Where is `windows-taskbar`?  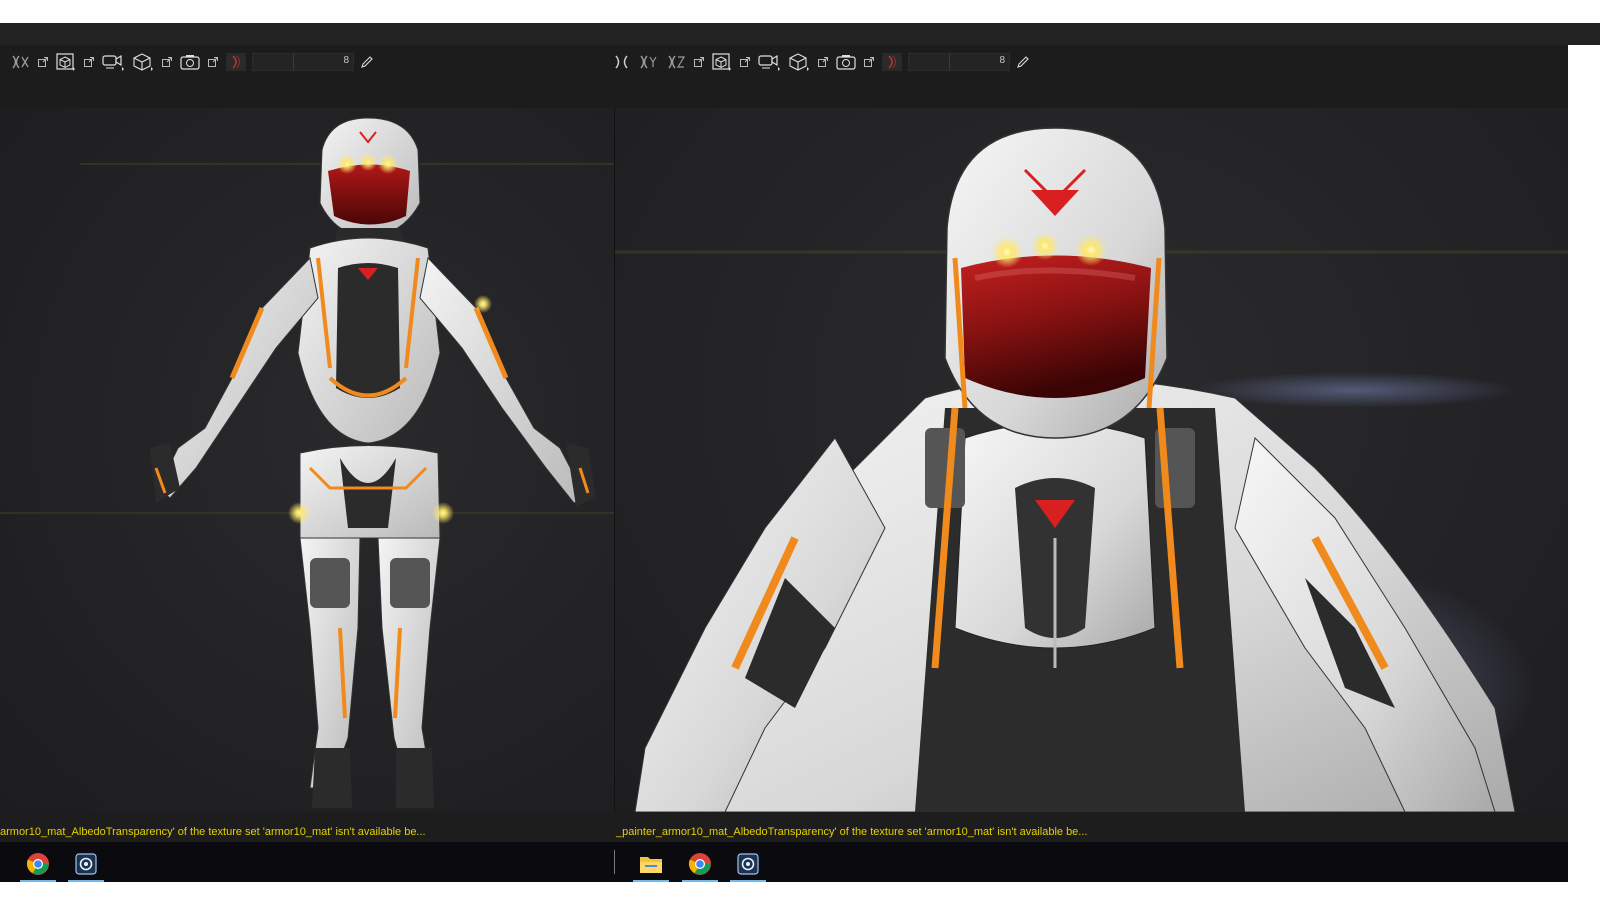 windows-taskbar is located at coordinates (784, 862).